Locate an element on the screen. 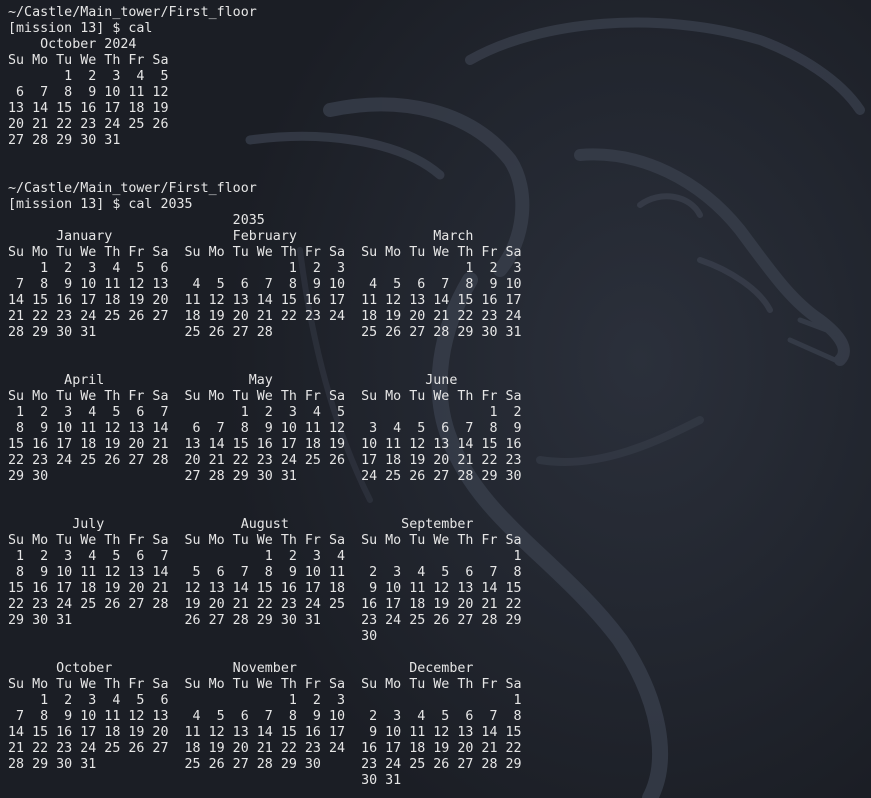  cal-output-line: 30 is located at coordinates (193, 636).